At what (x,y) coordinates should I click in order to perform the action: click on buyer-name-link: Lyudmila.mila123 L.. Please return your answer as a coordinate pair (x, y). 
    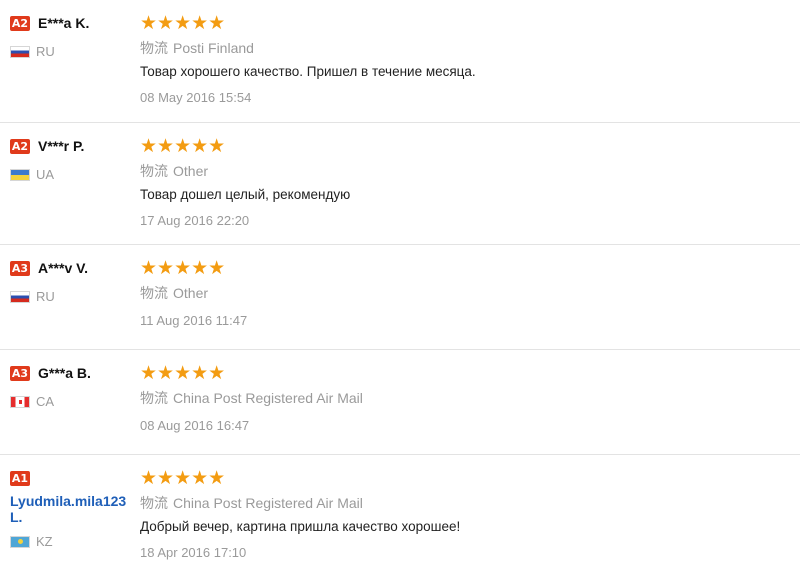
    Looking at the image, I should click on (72, 509).